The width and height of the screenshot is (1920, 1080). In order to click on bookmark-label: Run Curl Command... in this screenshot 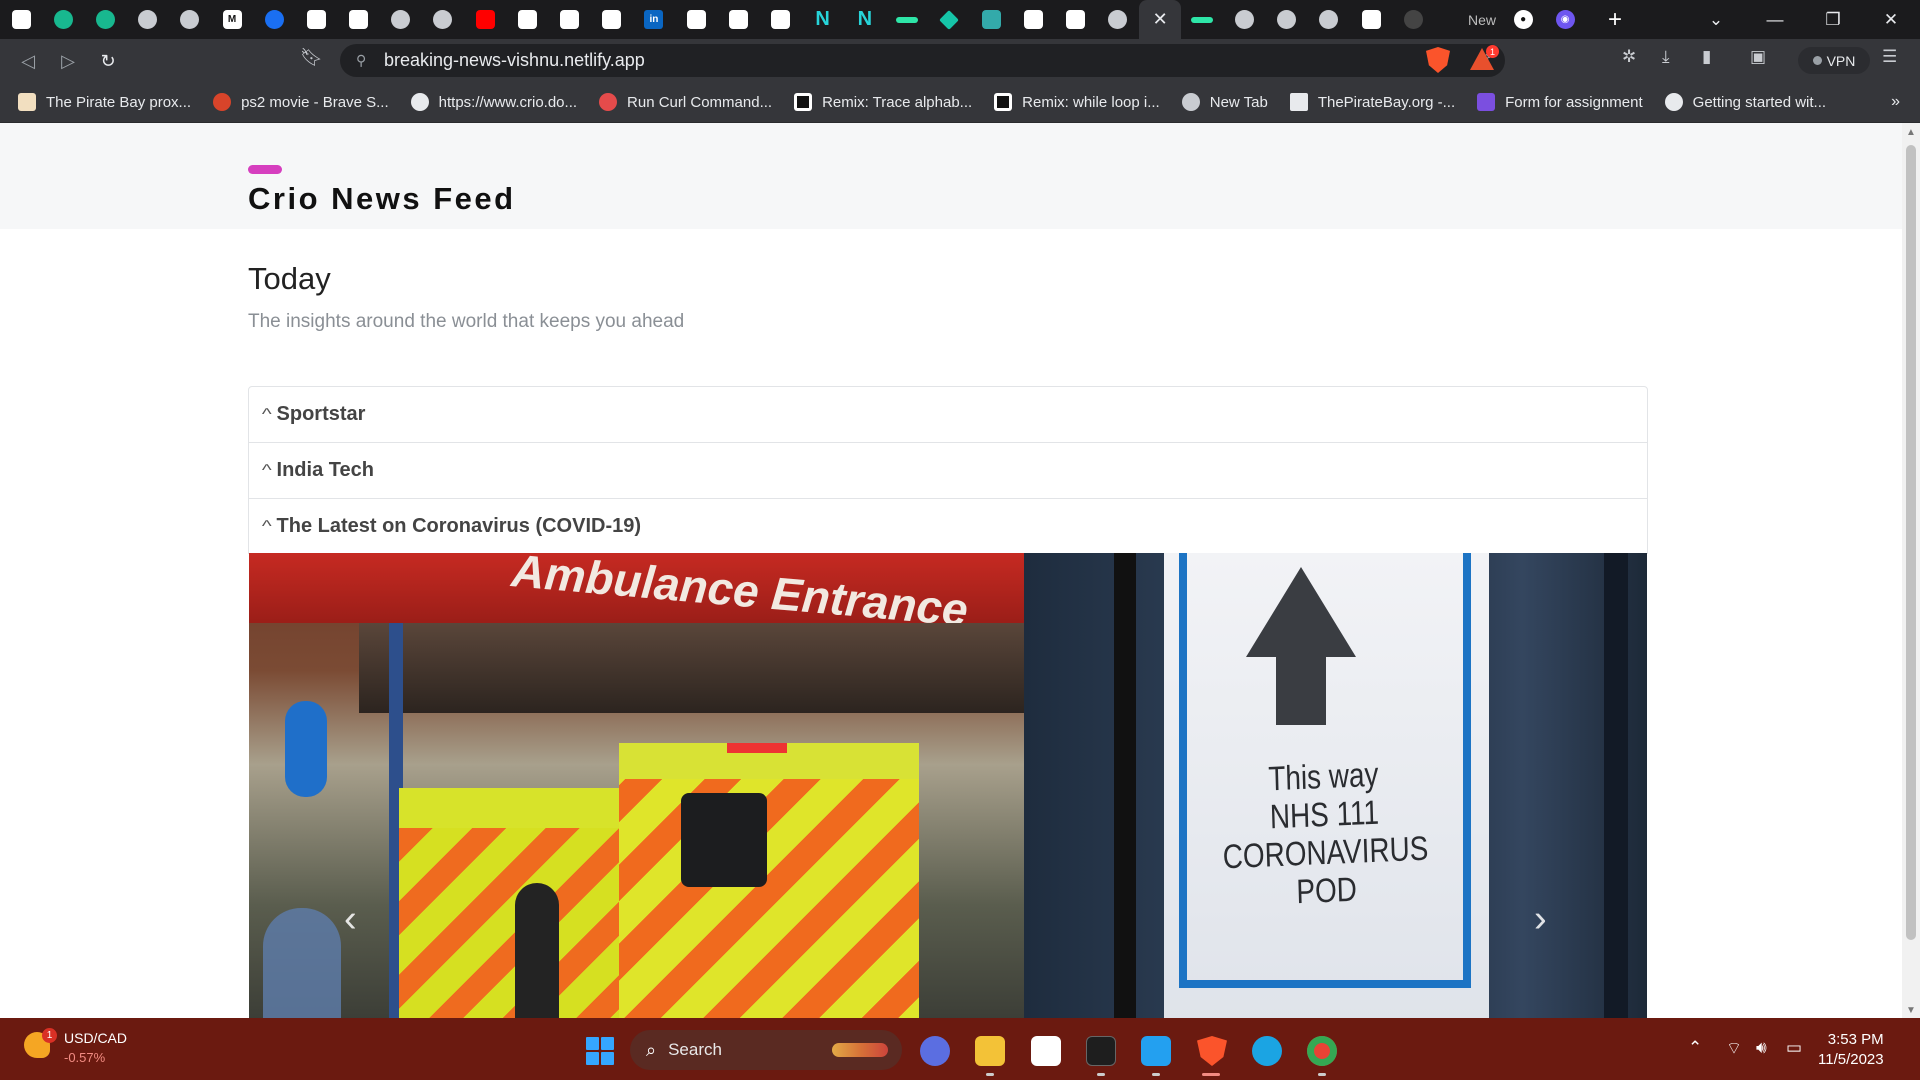, I will do `click(700, 102)`.